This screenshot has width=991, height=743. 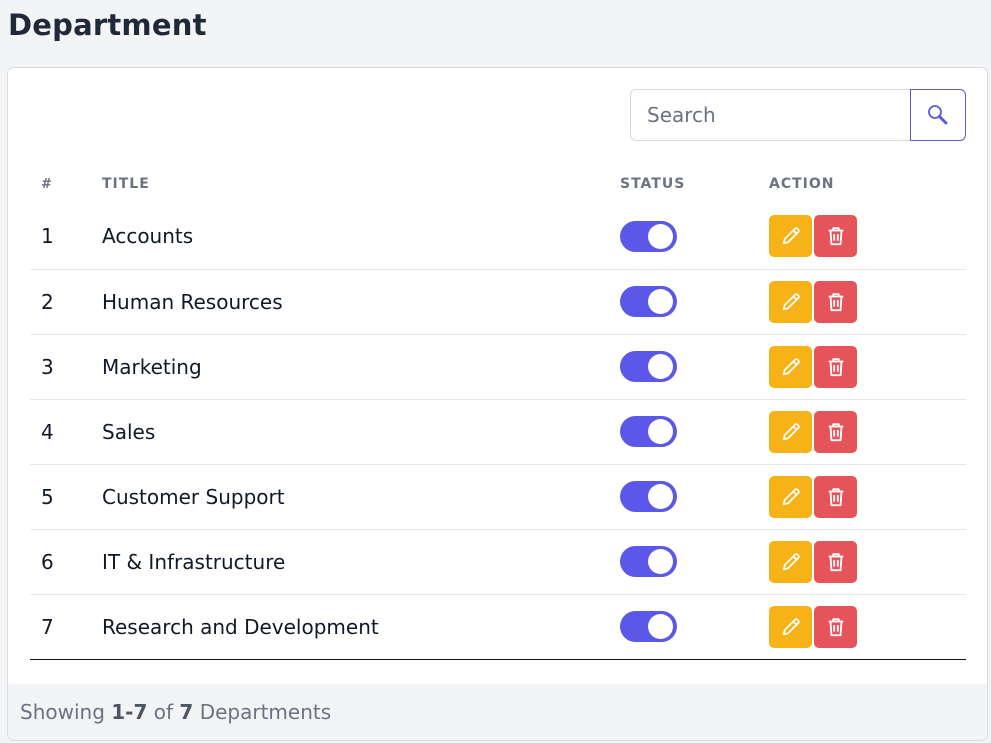 I want to click on header-action: ACTION, so click(x=802, y=184).